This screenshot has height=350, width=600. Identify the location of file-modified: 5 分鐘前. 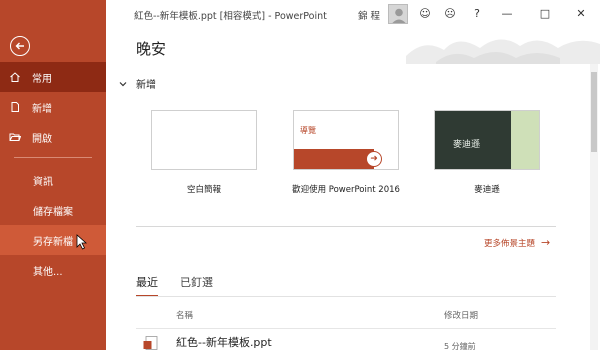
(460, 346).